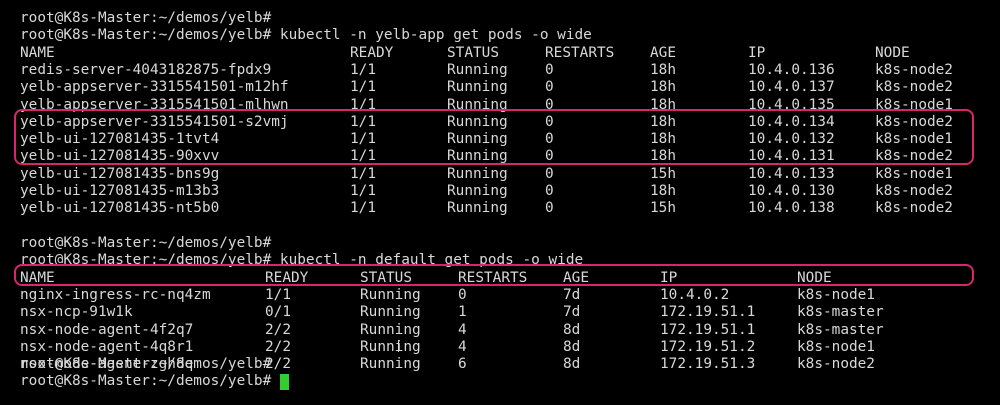 This screenshot has height=405, width=1000. What do you see at coordinates (791, 69) in the screenshot?
I see `table-cell: 10.4.0.136` at bounding box center [791, 69].